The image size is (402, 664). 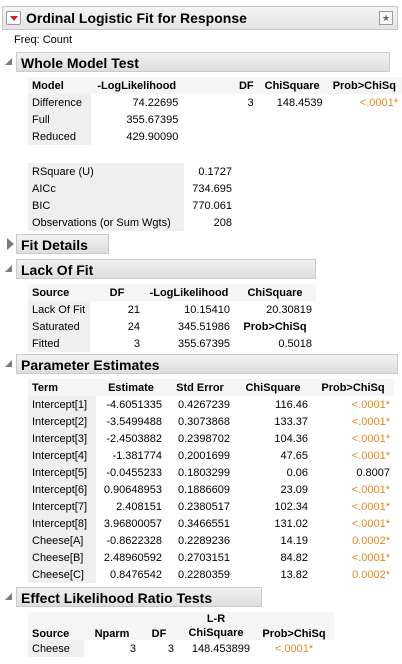 What do you see at coordinates (62, 438) in the screenshot?
I see `cell: Intercept[3]` at bounding box center [62, 438].